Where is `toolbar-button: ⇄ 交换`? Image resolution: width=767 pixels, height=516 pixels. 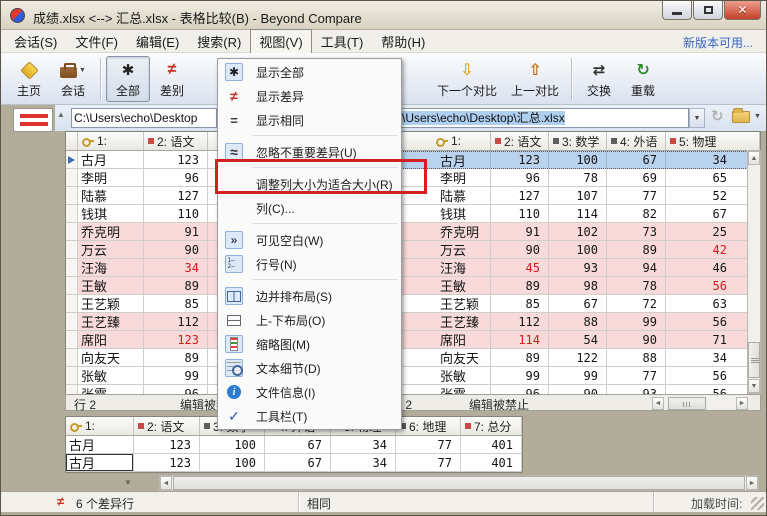
toolbar-button: ⇄ 交换 is located at coordinates (599, 79).